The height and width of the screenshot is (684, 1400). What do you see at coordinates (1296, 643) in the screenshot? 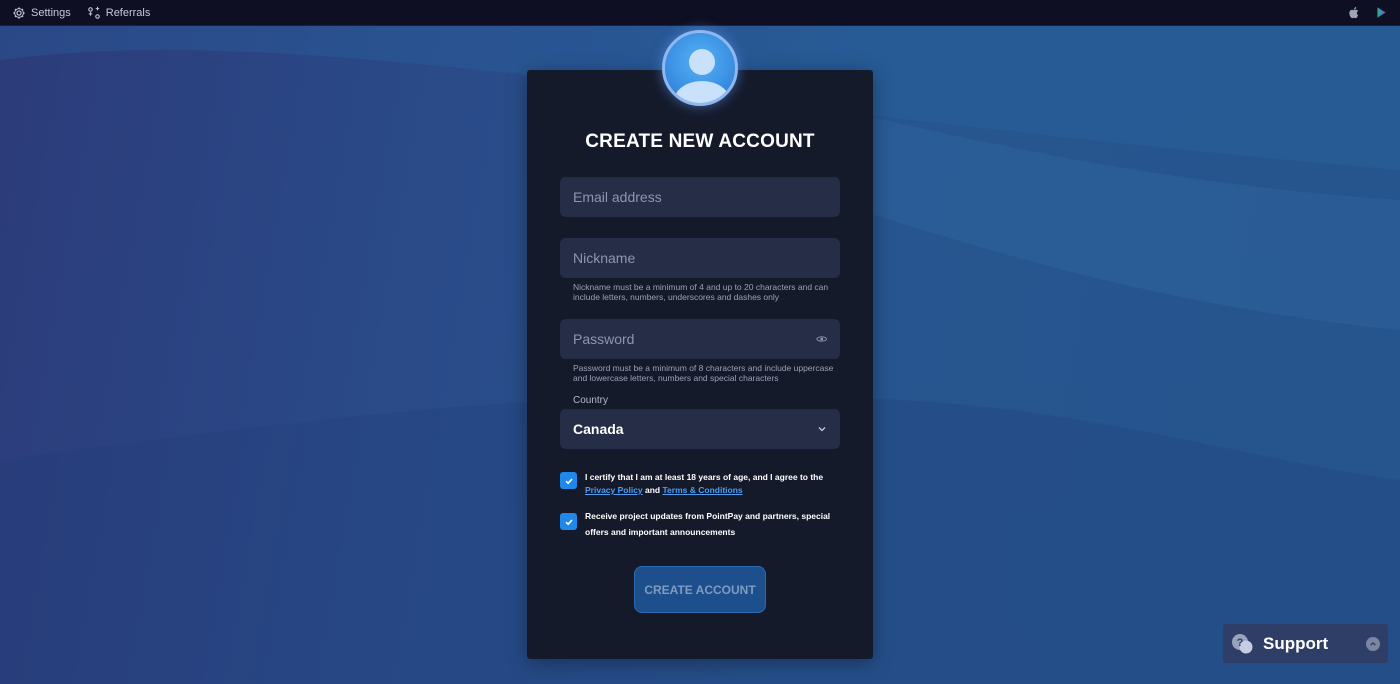
I see `support-label: Support` at bounding box center [1296, 643].